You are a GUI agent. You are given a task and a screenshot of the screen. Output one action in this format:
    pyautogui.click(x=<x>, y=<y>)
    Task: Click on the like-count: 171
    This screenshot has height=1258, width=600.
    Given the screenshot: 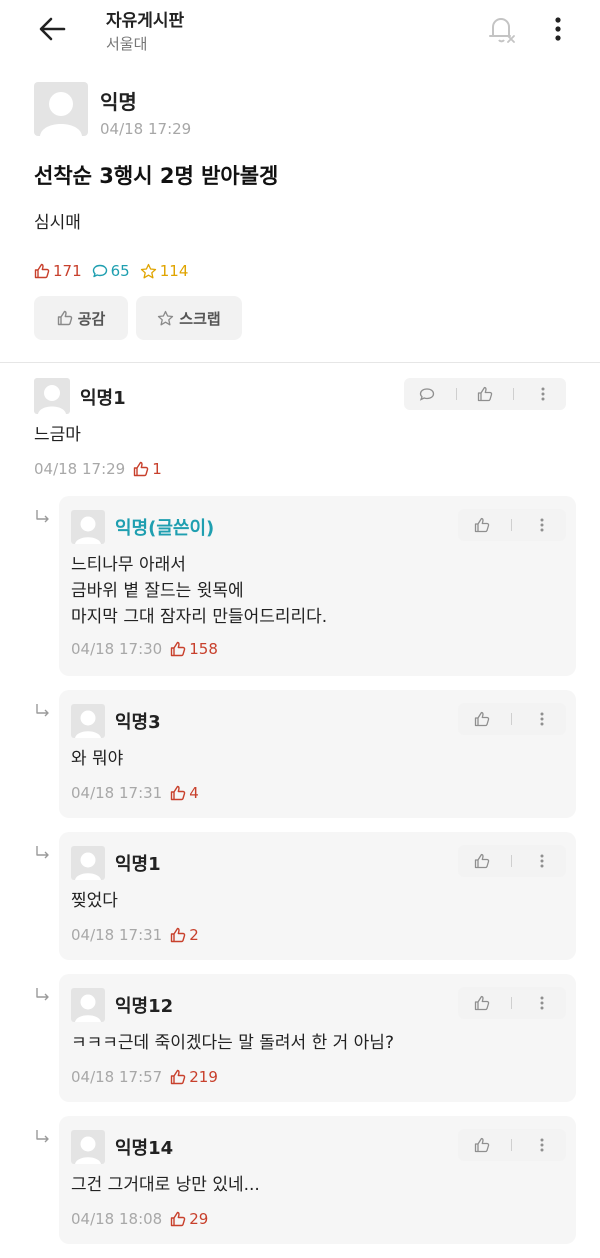 What is the action you would take?
    pyautogui.click(x=58, y=271)
    